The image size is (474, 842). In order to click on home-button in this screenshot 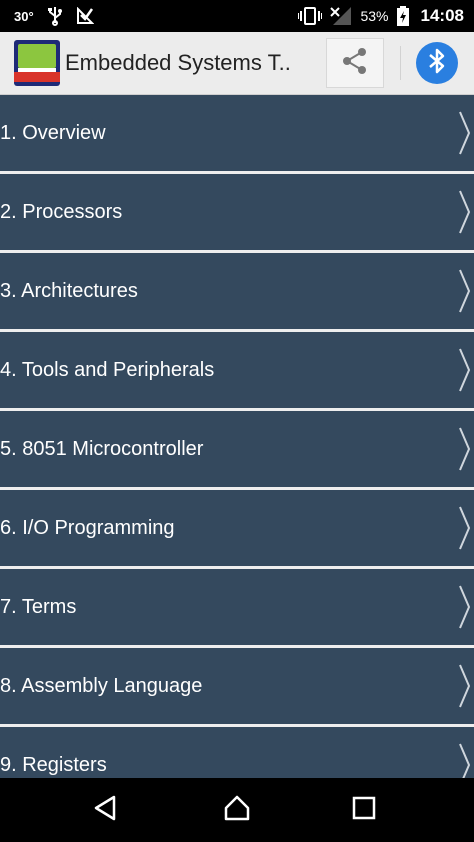, I will do `click(237, 810)`.